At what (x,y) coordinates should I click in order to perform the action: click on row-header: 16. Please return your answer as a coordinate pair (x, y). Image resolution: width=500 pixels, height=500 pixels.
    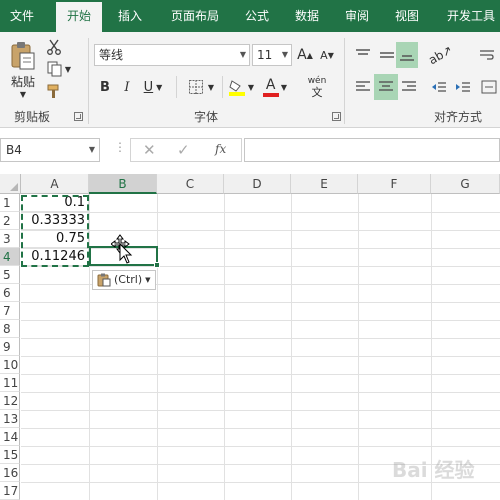
    Looking at the image, I should click on (10, 473).